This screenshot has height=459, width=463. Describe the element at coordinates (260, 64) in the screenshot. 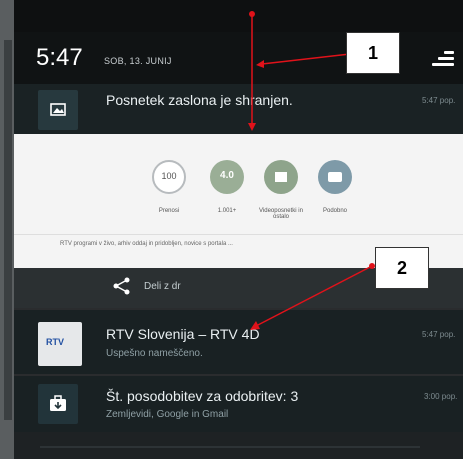

I see `arrow-1-head` at that location.